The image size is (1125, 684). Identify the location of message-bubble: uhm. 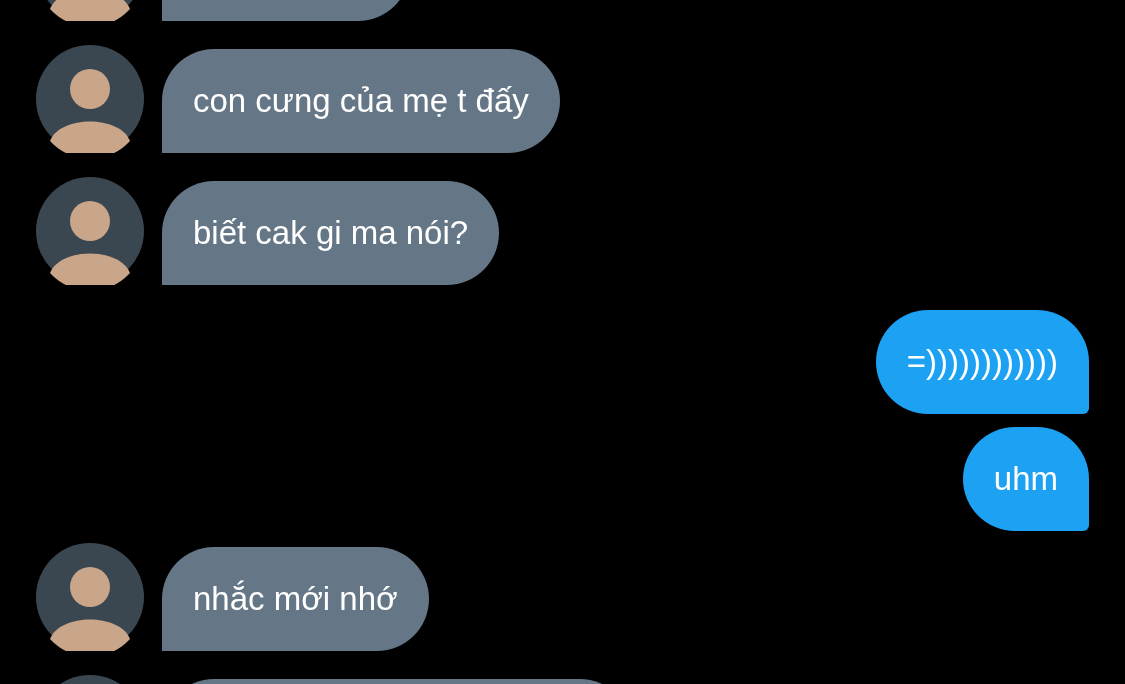
(1025, 479).